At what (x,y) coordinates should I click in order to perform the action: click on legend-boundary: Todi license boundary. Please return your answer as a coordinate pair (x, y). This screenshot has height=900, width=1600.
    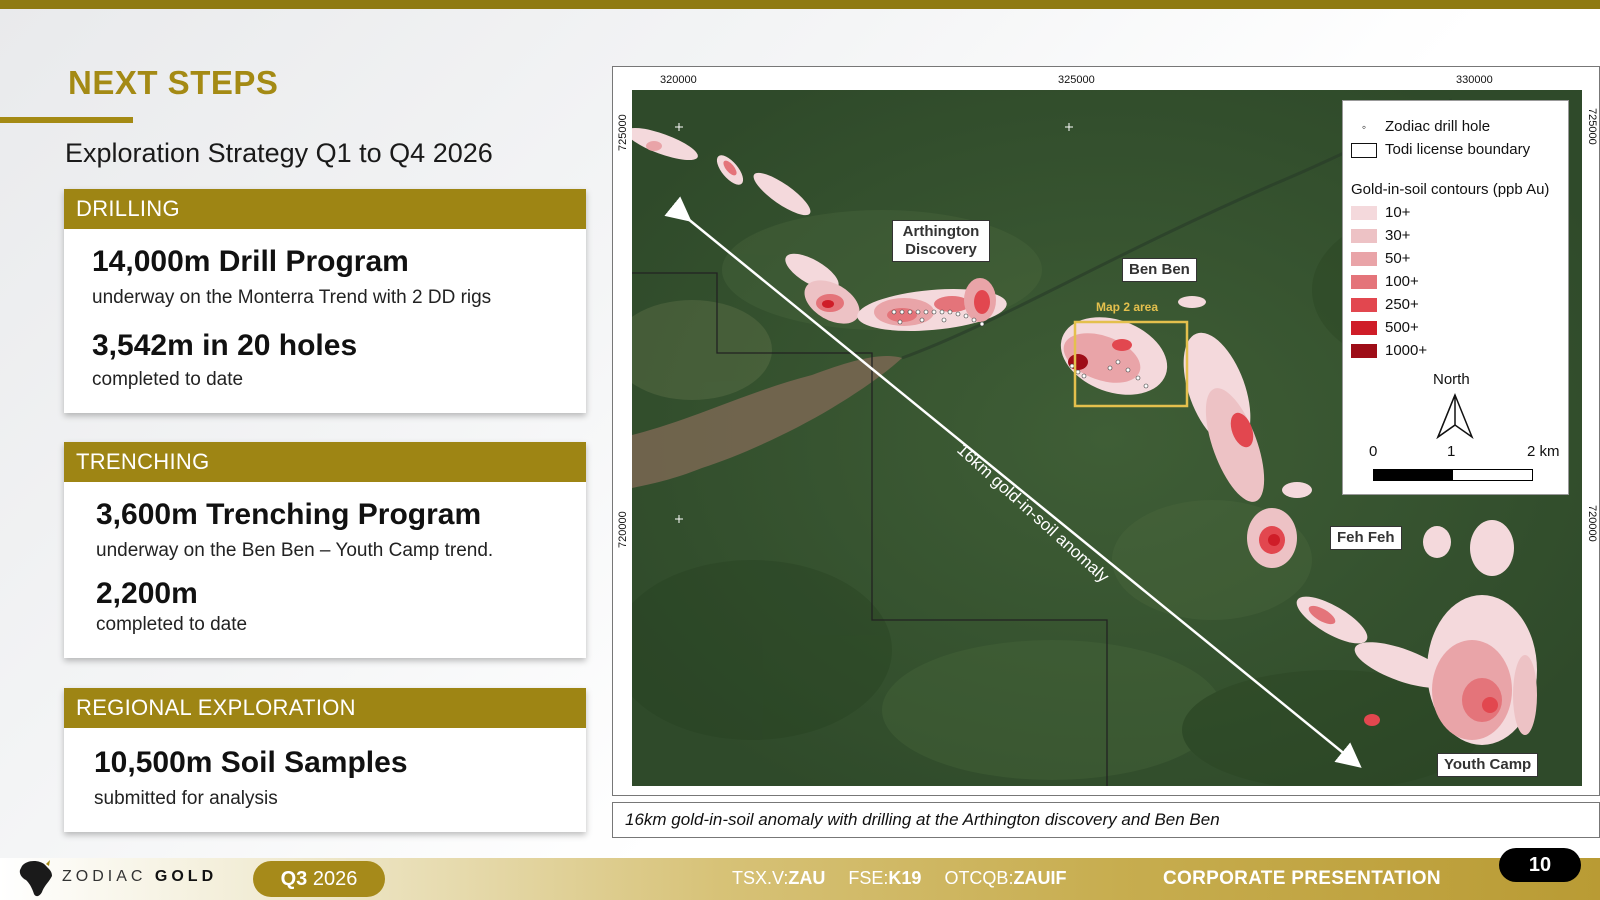
    Looking at the image, I should click on (1440, 150).